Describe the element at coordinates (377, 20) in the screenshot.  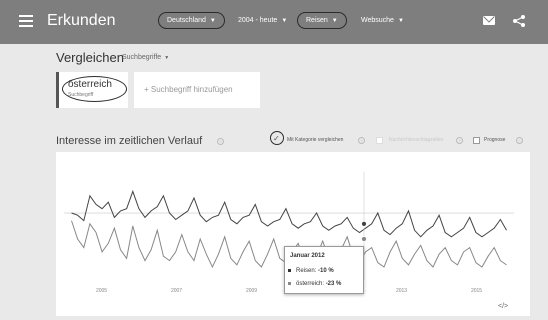
I see `search-type-filter-label: Websuche` at that location.